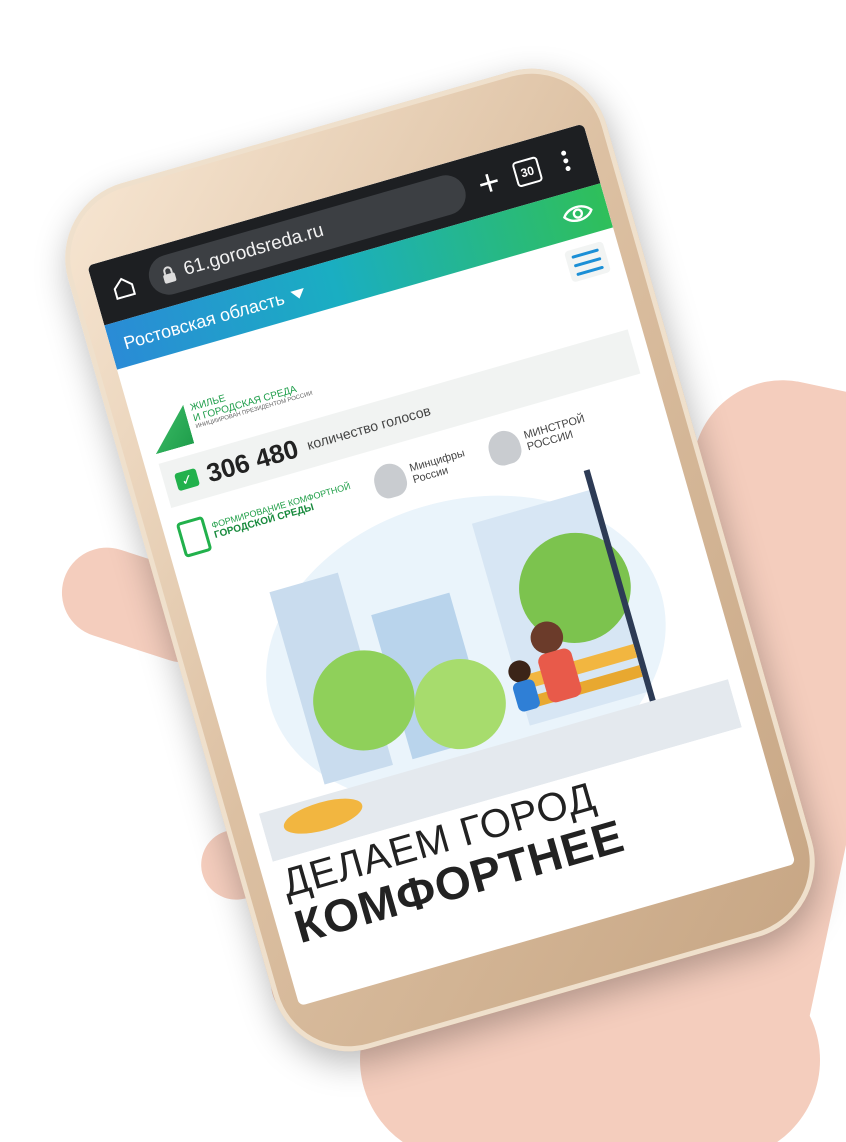 This screenshot has height=1142, width=846. I want to click on partner-label: Минцифры России, so click(438, 466).